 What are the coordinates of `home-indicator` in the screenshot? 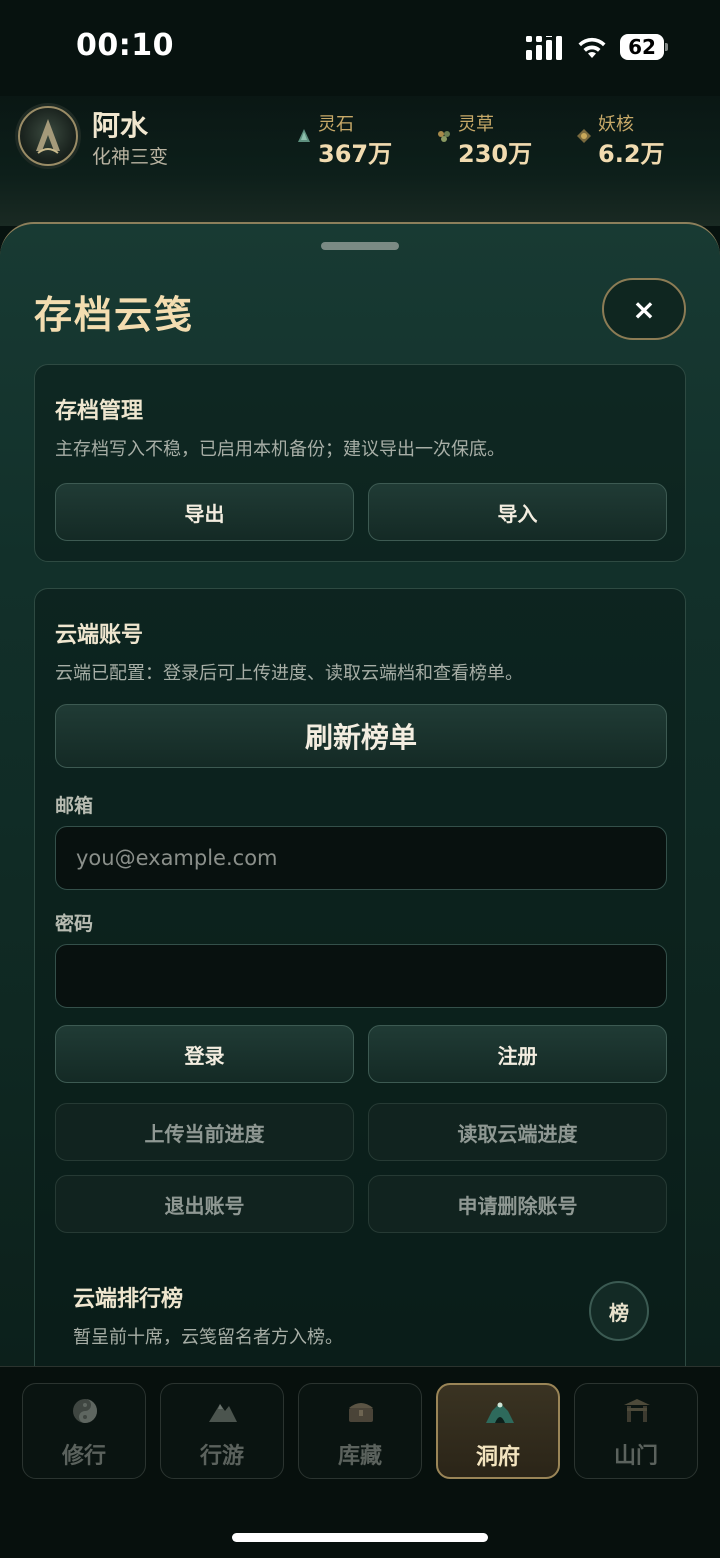 It's located at (360, 1537).